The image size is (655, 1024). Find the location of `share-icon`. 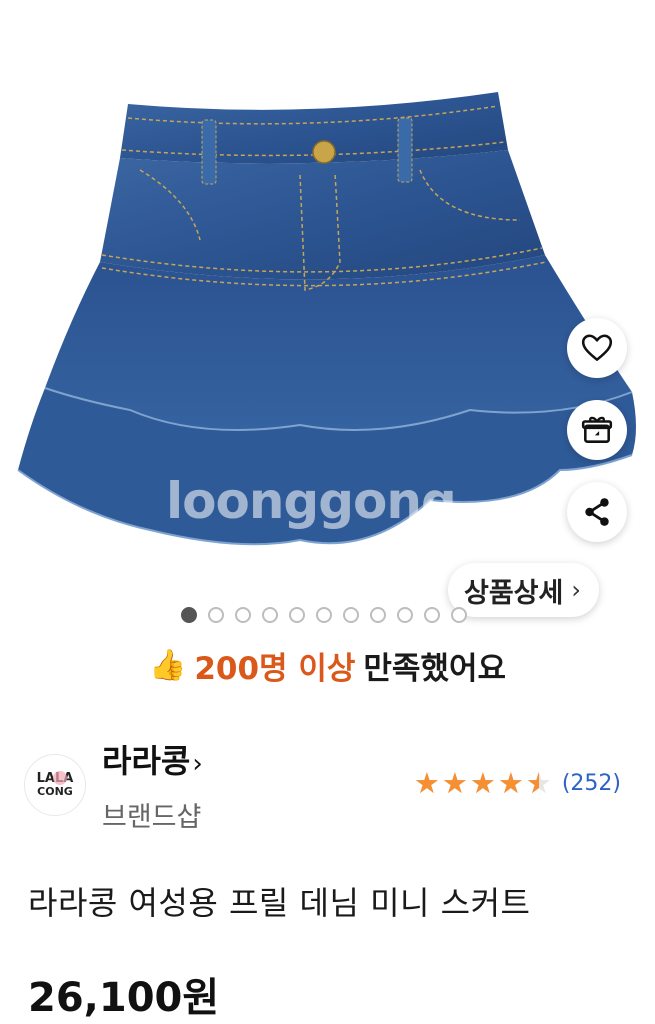

share-icon is located at coordinates (597, 512).